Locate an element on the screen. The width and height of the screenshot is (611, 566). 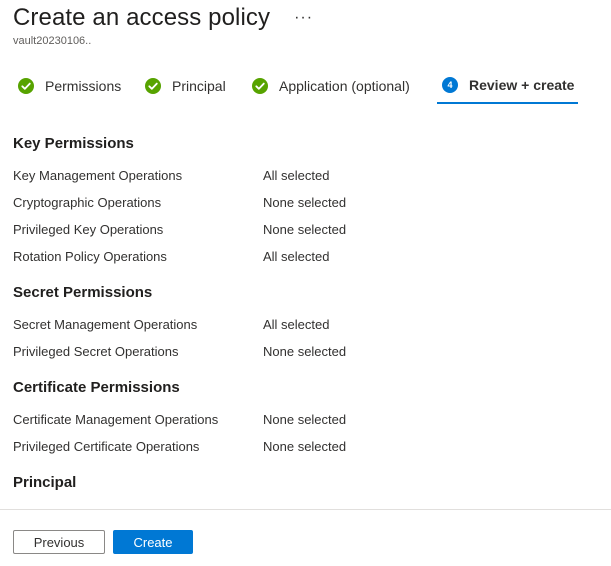
permission-row: Key Management Operations All selected is located at coordinates (312, 175).